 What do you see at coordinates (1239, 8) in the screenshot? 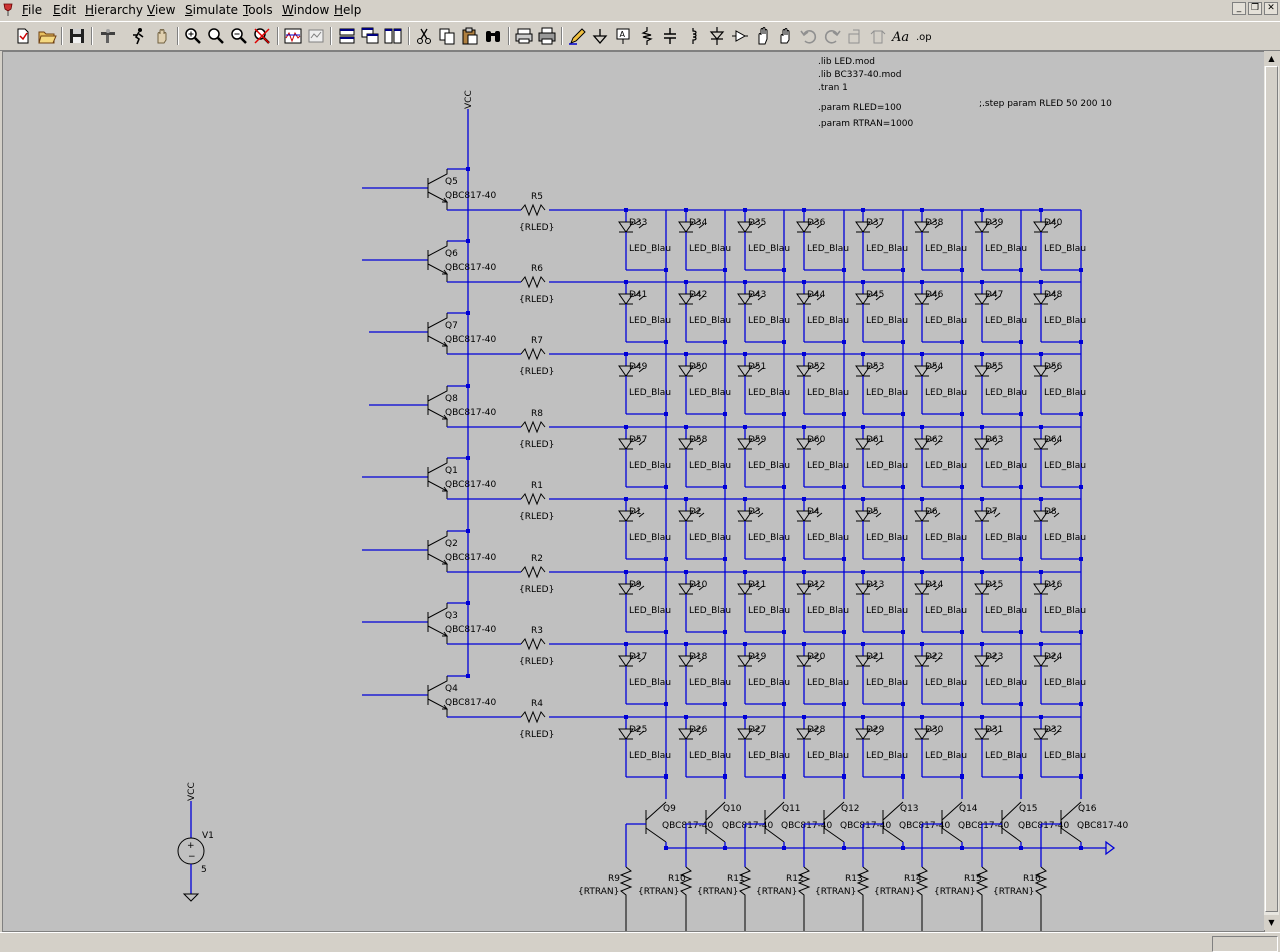
I see `minimize-icon: _` at bounding box center [1239, 8].